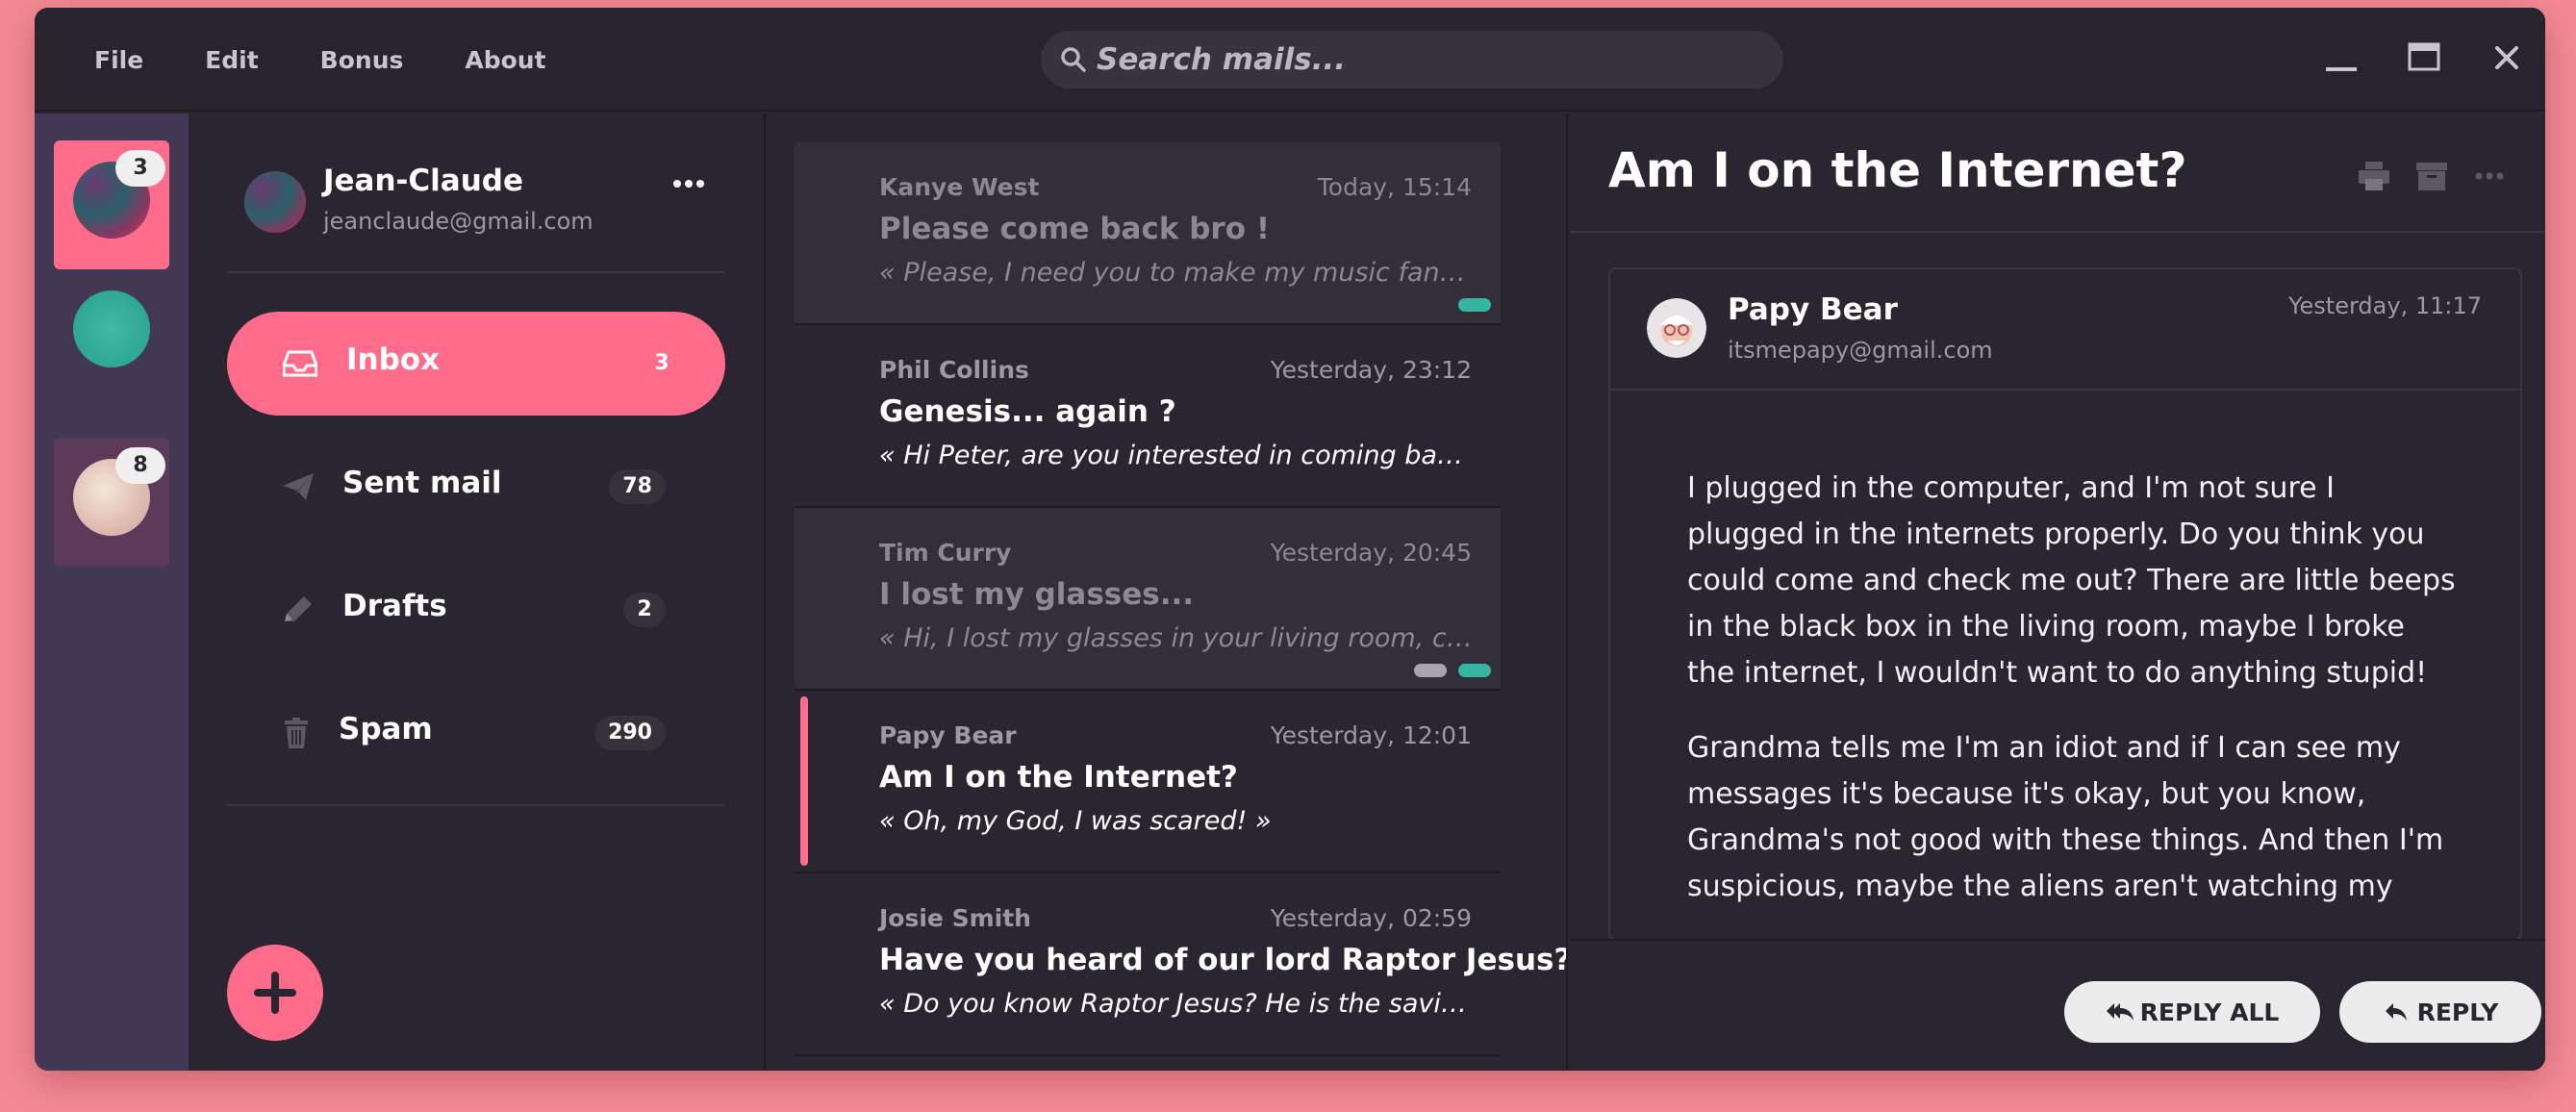 This screenshot has height=1112, width=2576. I want to click on mail-from: Kanye West, so click(960, 187).